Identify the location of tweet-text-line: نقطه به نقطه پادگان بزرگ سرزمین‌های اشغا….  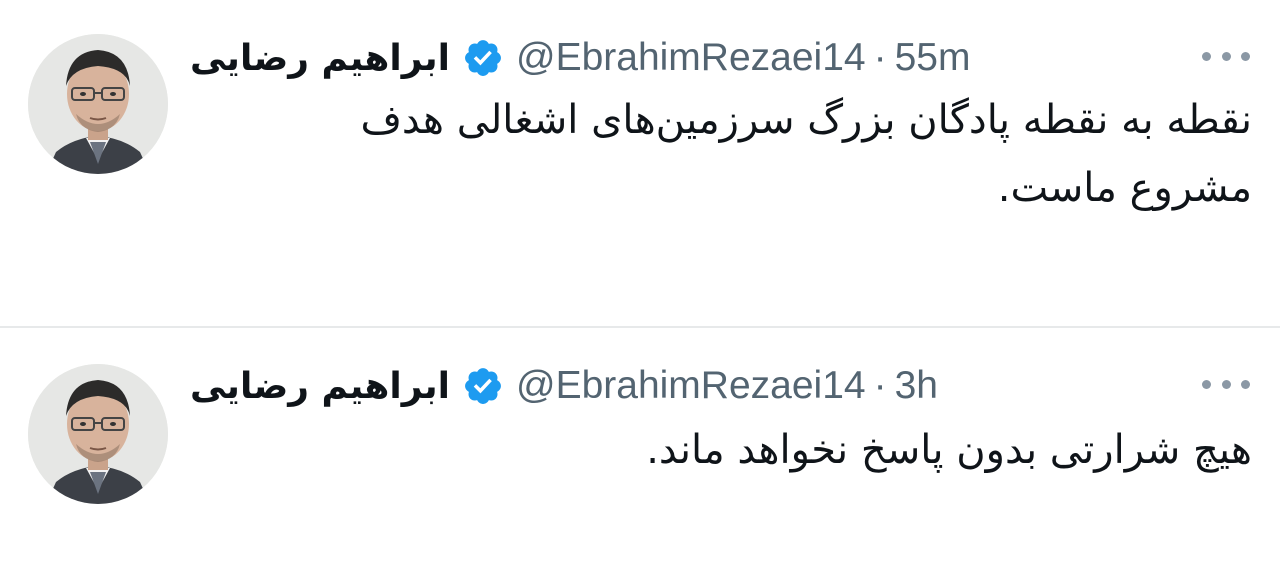
(806, 120).